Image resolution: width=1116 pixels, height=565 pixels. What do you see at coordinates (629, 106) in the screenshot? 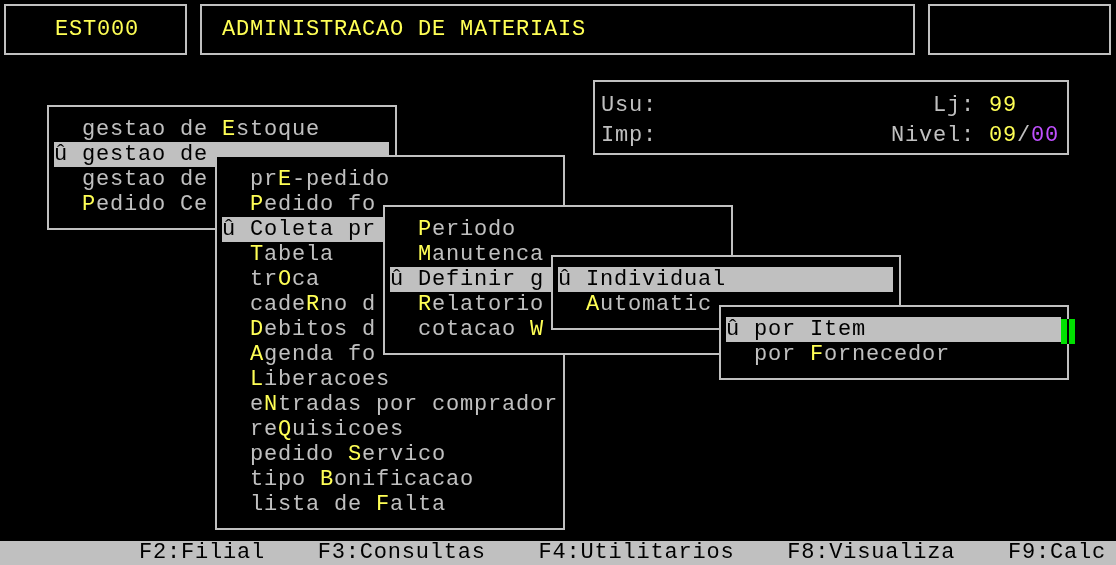
I see `info-label: Usu:` at bounding box center [629, 106].